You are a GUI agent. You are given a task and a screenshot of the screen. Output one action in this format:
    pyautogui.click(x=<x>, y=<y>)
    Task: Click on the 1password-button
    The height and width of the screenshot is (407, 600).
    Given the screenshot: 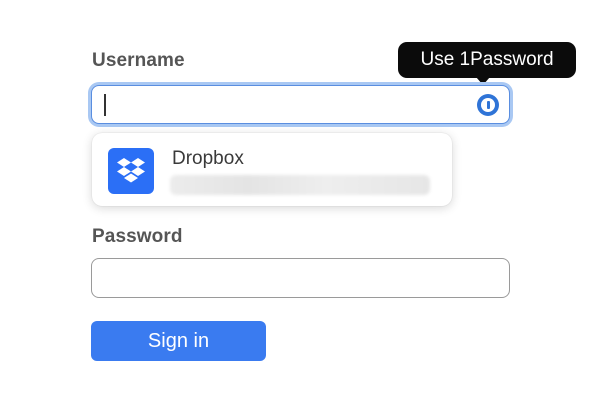 What is the action you would take?
    pyautogui.click(x=488, y=105)
    